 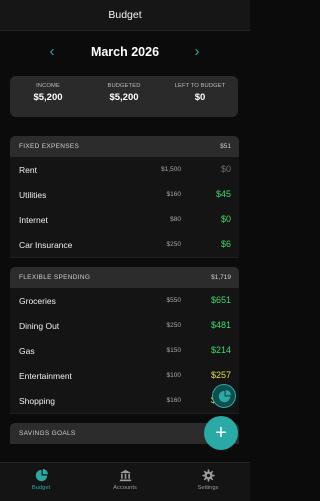 What do you see at coordinates (33, 195) in the screenshot?
I see `category-name: Utilities` at bounding box center [33, 195].